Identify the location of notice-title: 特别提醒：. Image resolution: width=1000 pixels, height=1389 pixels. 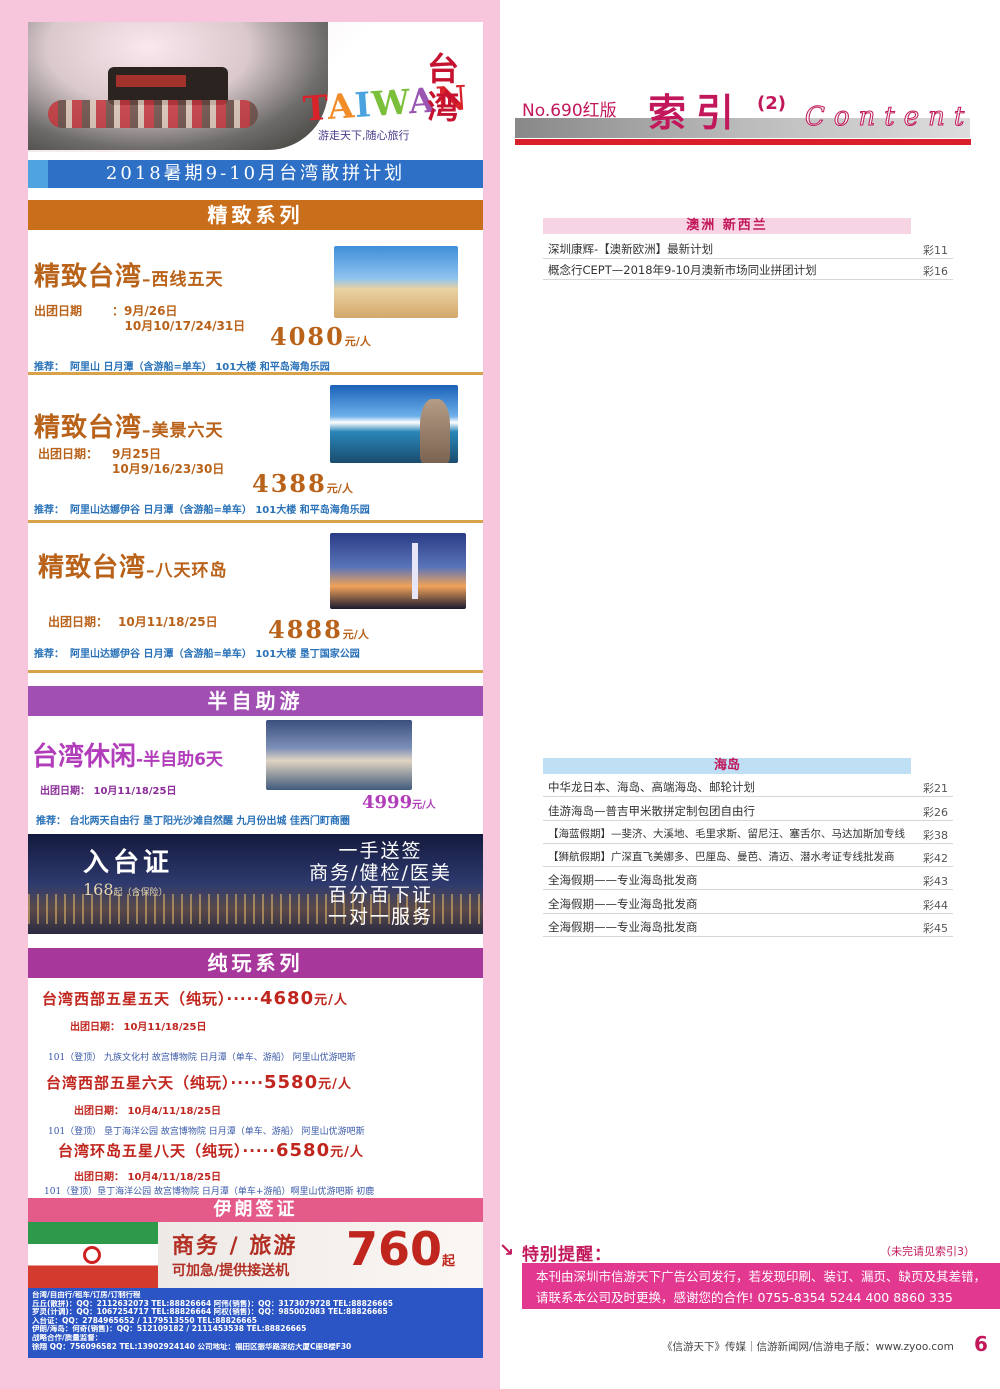
(567, 1255).